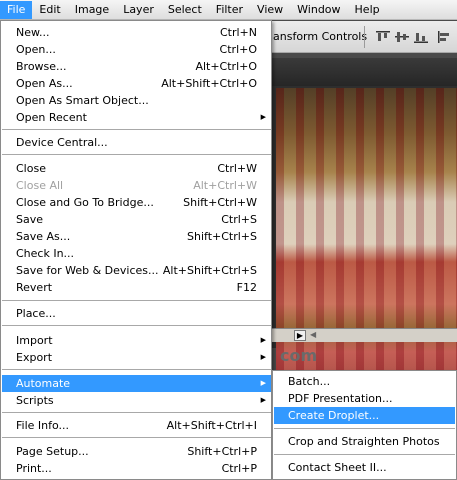 The width and height of the screenshot is (457, 480). What do you see at coordinates (402, 37) in the screenshot?
I see `align-vertical-centers-icon` at bounding box center [402, 37].